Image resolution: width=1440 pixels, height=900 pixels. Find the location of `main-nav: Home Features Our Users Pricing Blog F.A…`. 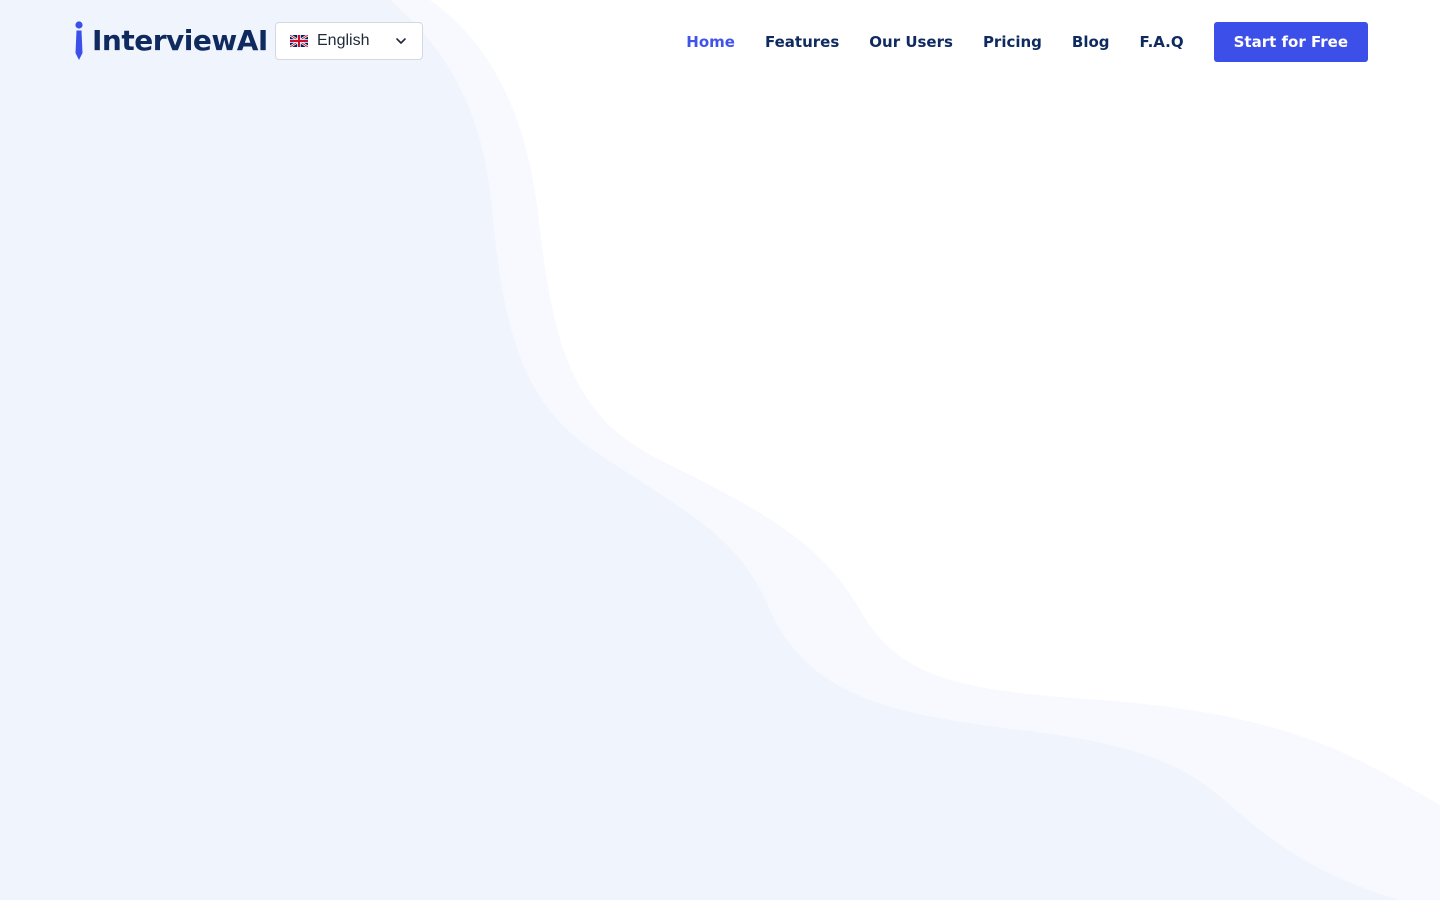

main-nav: Home Features Our Users Pricing Blog F.A… is located at coordinates (1027, 42).